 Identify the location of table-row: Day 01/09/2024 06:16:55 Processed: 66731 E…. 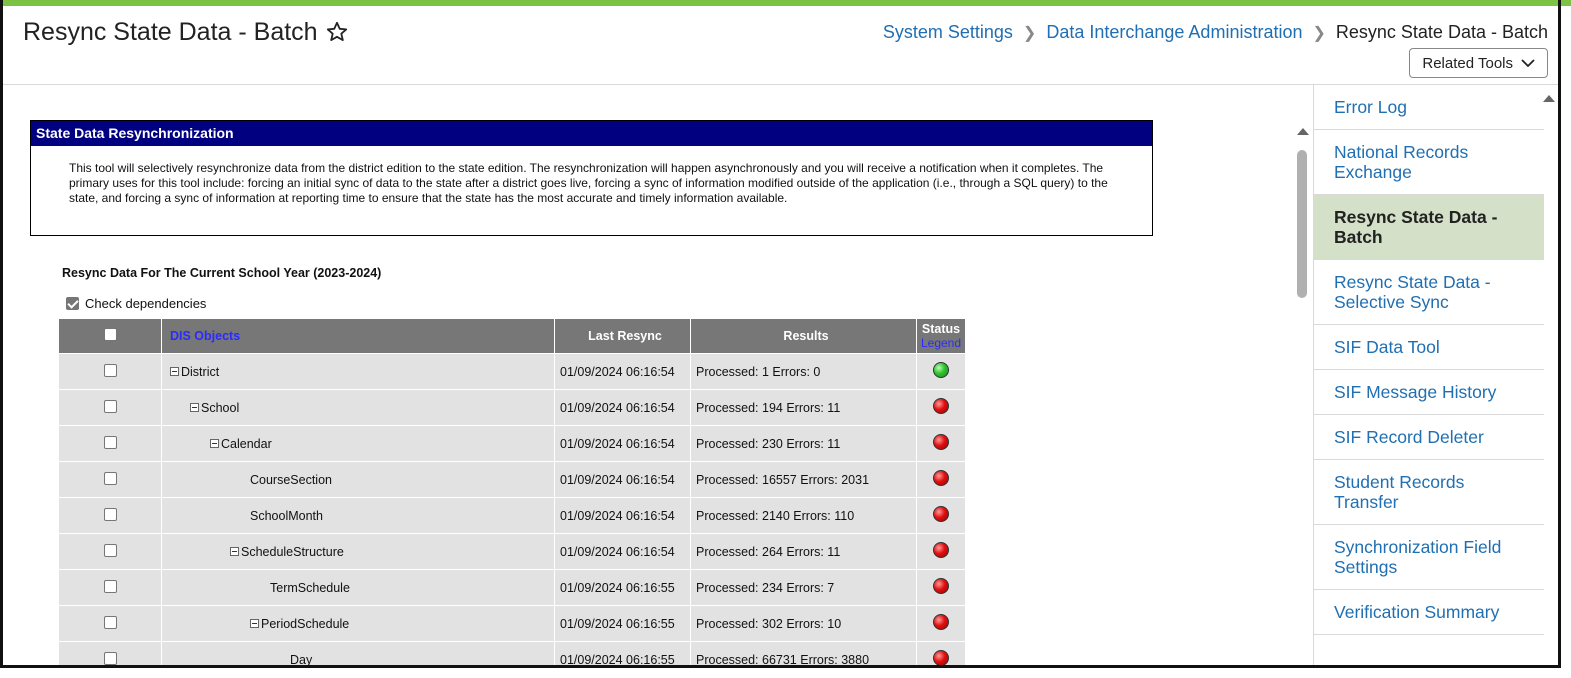
(512, 654).